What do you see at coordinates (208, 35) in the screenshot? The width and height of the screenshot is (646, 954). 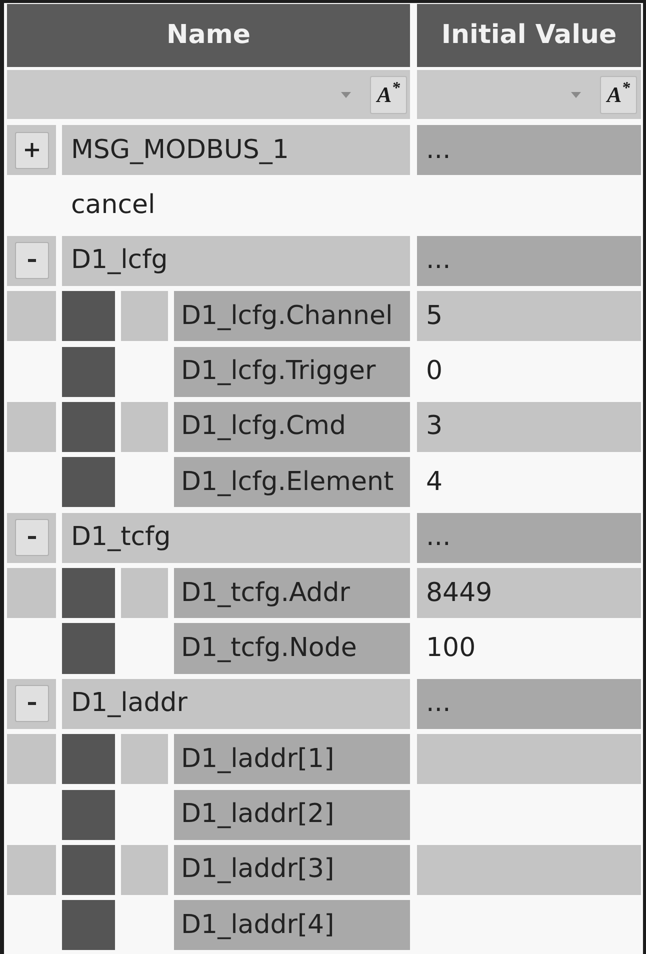 I see `column-header: Name` at bounding box center [208, 35].